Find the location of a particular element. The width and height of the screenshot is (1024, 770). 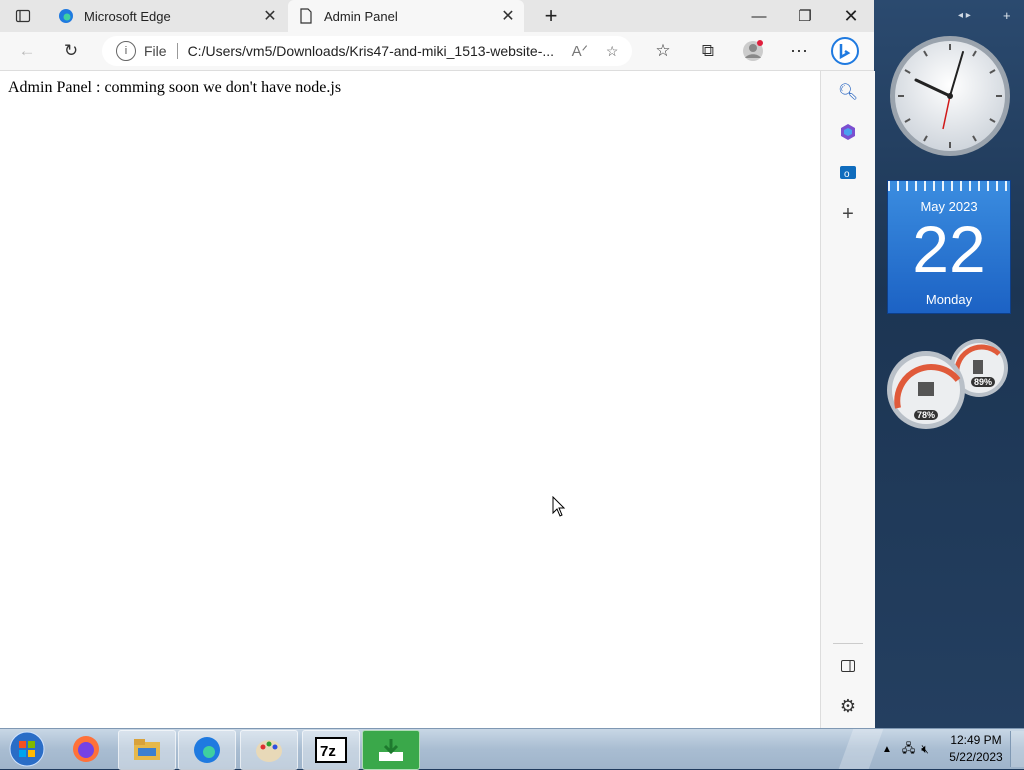

profile-avatar-icon is located at coordinates (753, 50).